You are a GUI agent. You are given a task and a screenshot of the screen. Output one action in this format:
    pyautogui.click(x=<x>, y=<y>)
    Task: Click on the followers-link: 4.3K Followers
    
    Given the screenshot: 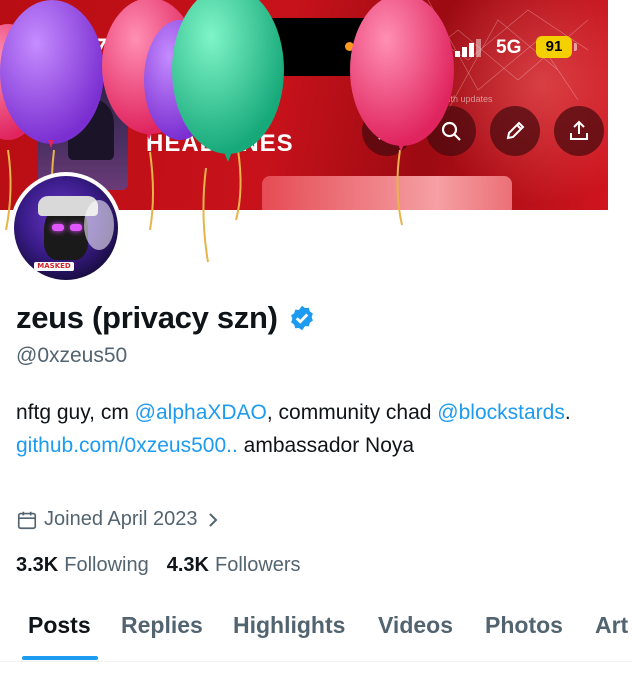 What is the action you would take?
    pyautogui.click(x=234, y=565)
    